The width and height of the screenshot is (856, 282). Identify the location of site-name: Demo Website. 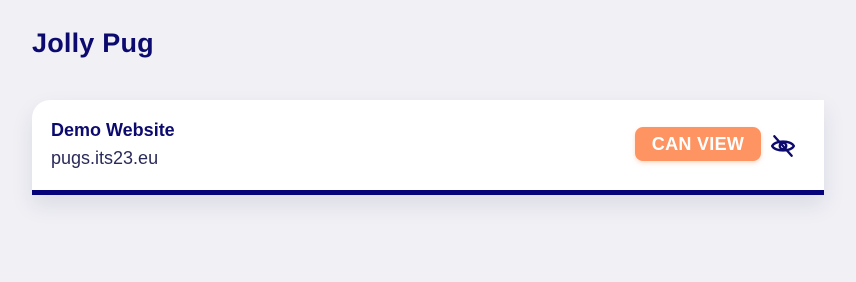
(113, 130).